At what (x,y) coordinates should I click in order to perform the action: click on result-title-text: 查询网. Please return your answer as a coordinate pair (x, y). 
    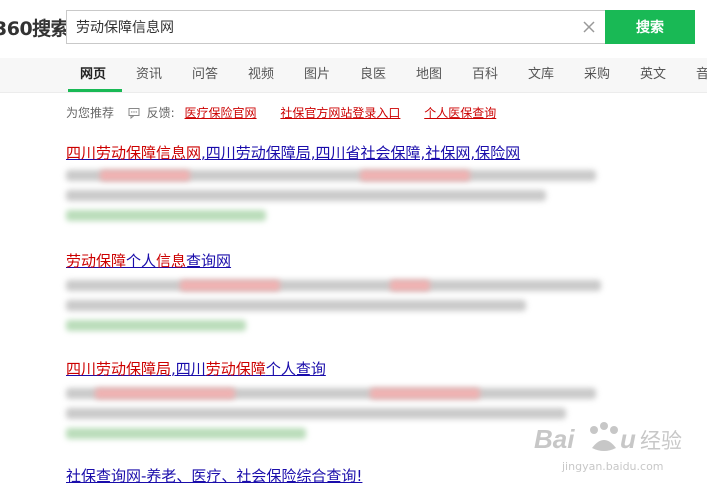
    Looking at the image, I should click on (209, 261).